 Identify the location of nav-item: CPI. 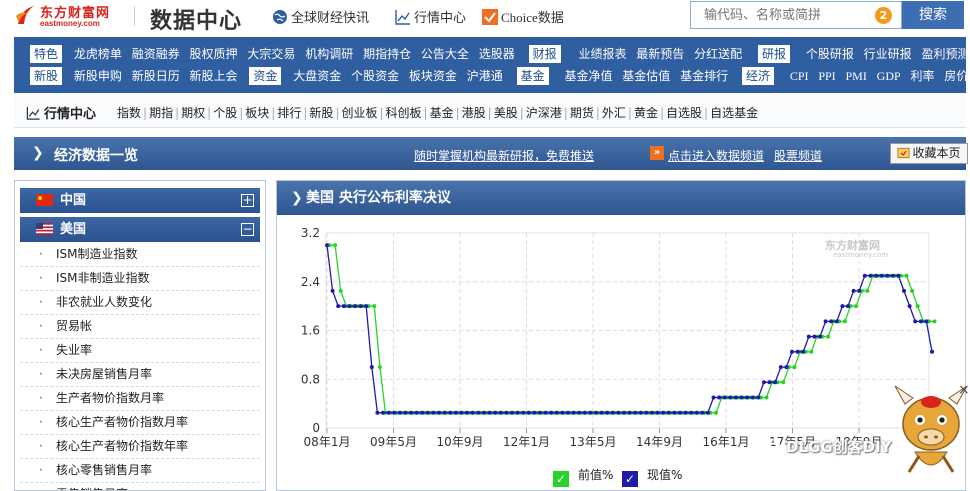
(799, 76).